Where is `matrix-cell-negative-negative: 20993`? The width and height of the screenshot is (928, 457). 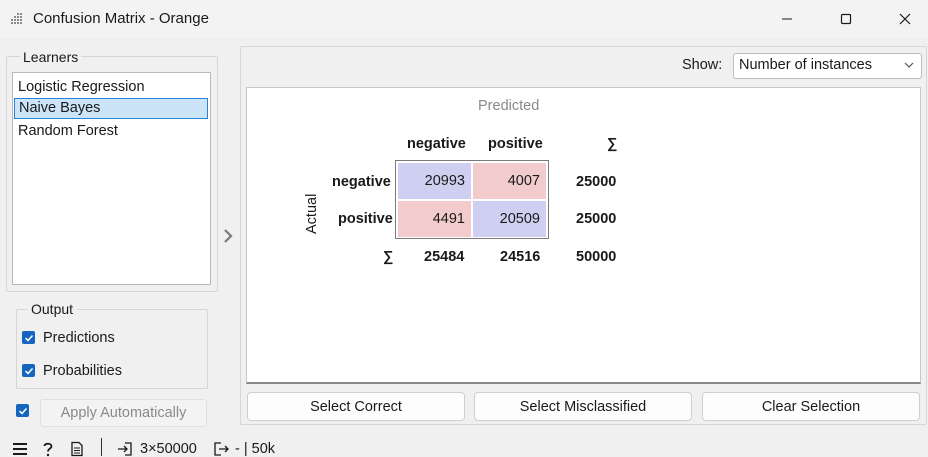
matrix-cell-negative-negative: 20993 is located at coordinates (434, 181).